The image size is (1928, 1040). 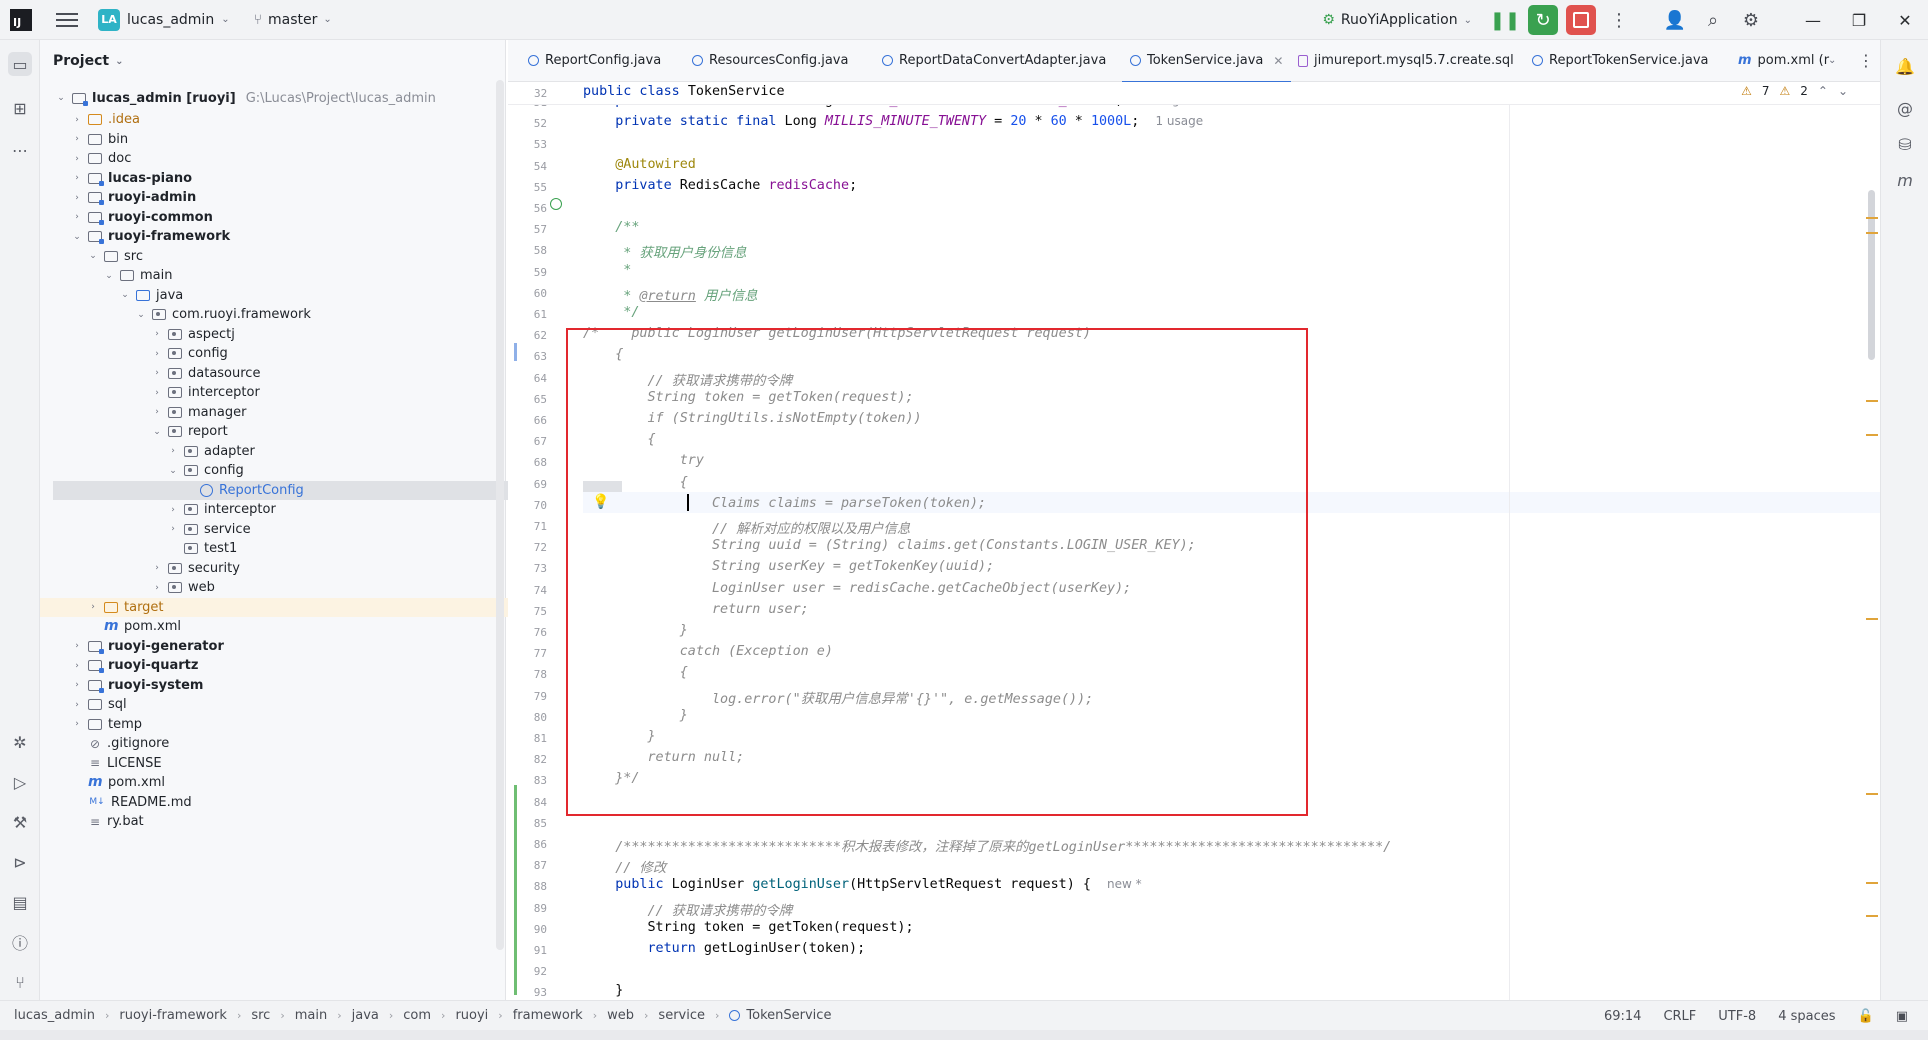 I want to click on debug-bug-icon: ✲, so click(x=20, y=742).